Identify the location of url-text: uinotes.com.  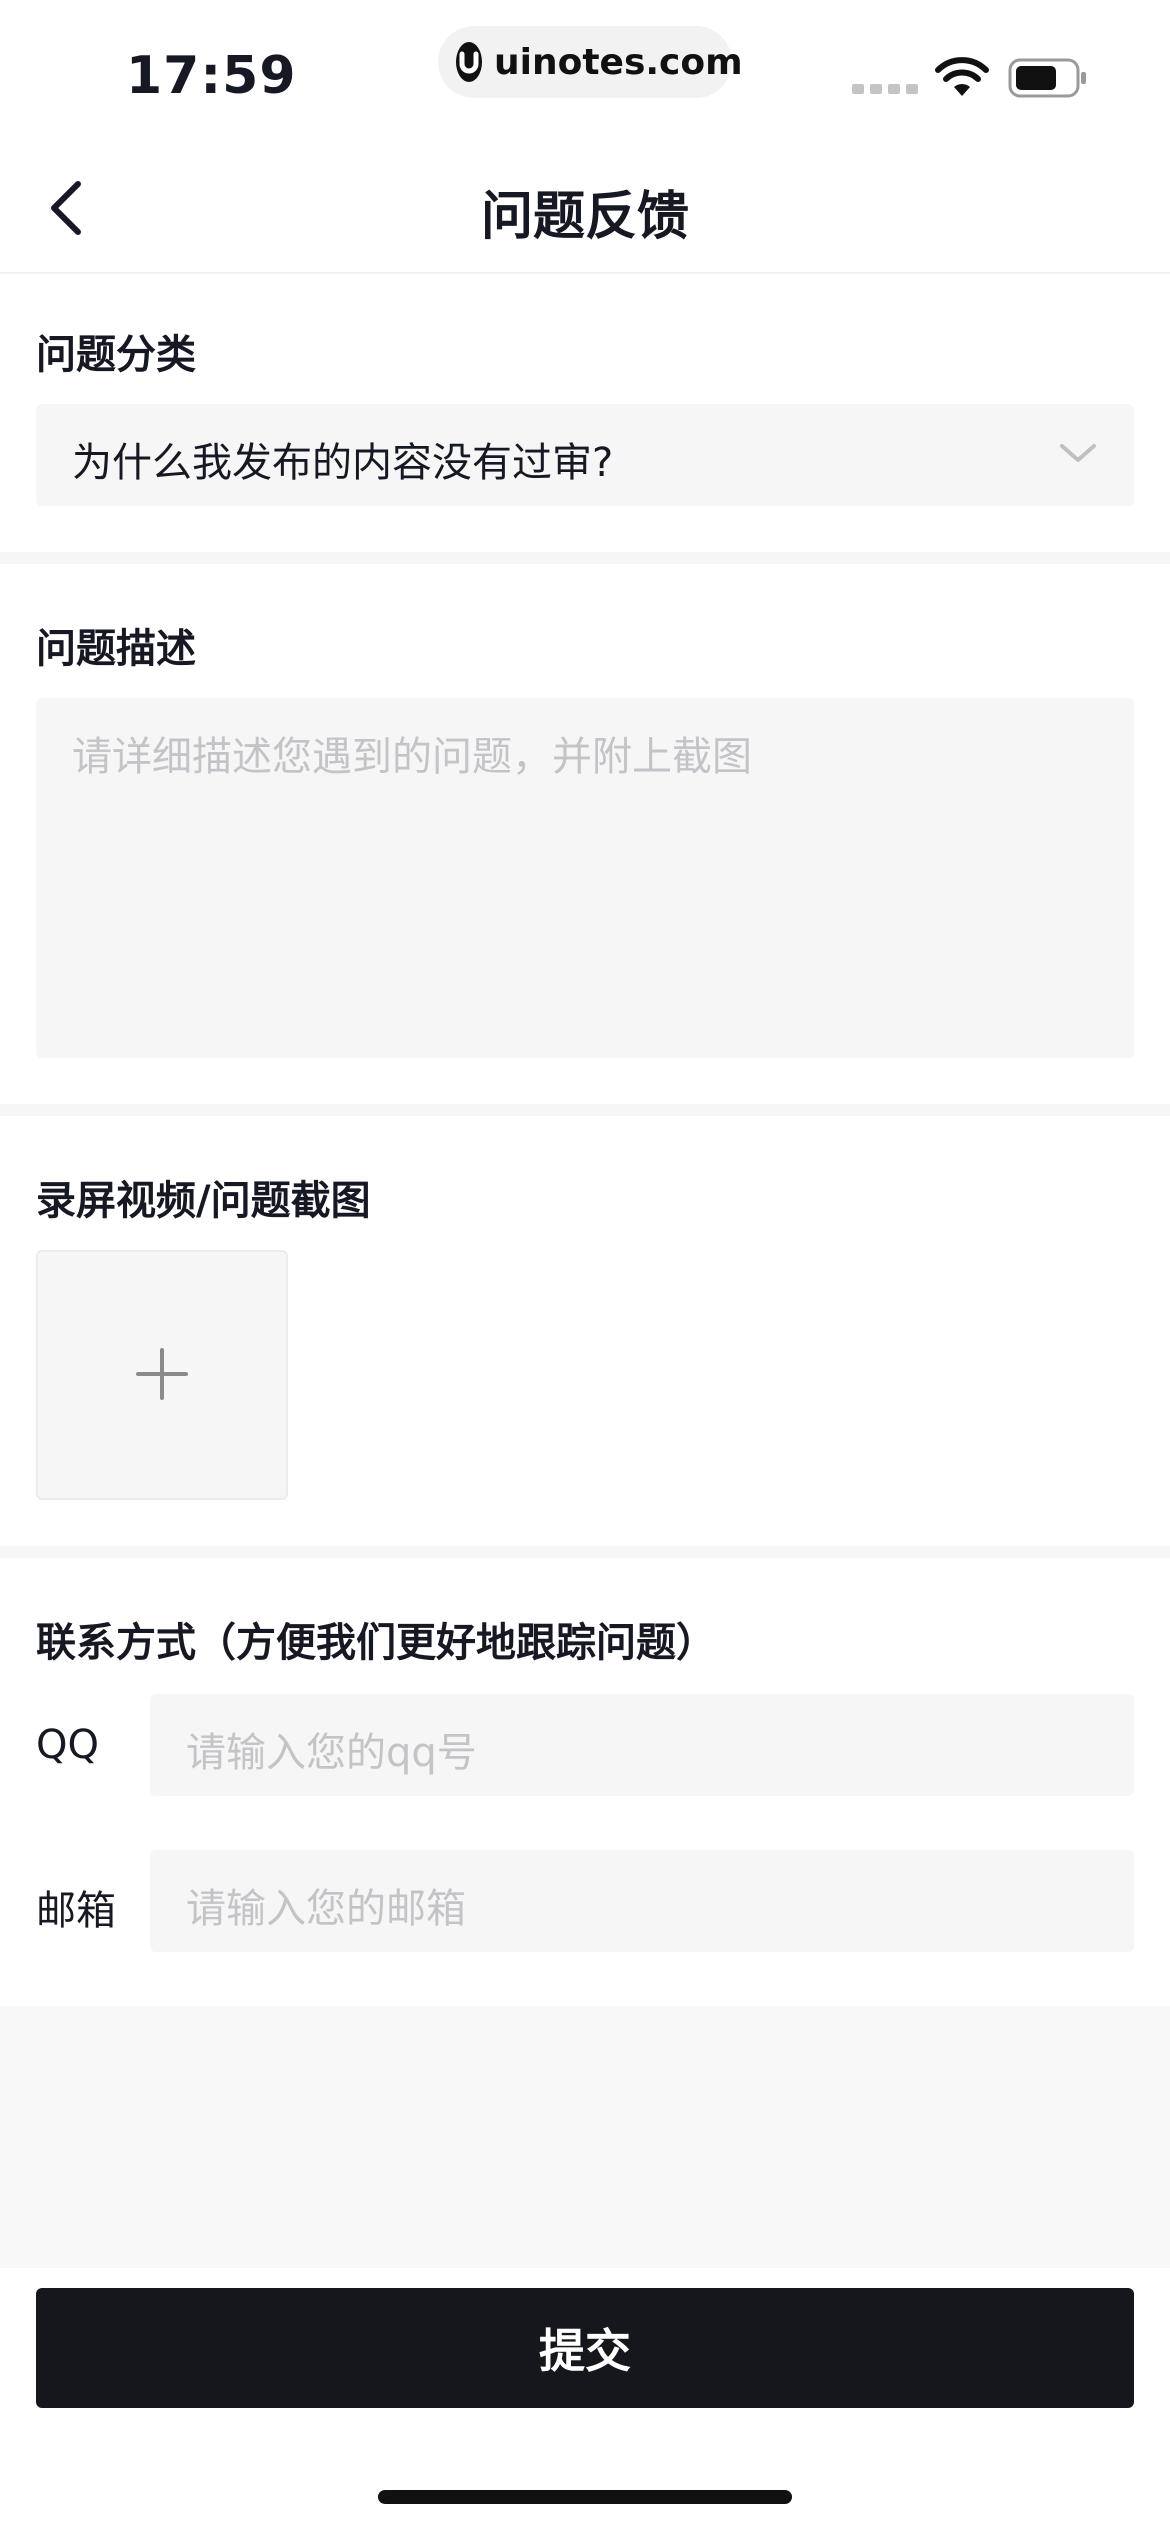
(618, 62).